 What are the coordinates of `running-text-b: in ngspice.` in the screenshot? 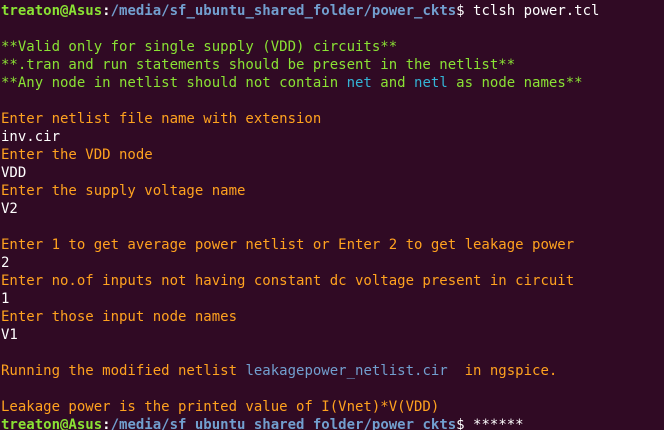 It's located at (502, 371).